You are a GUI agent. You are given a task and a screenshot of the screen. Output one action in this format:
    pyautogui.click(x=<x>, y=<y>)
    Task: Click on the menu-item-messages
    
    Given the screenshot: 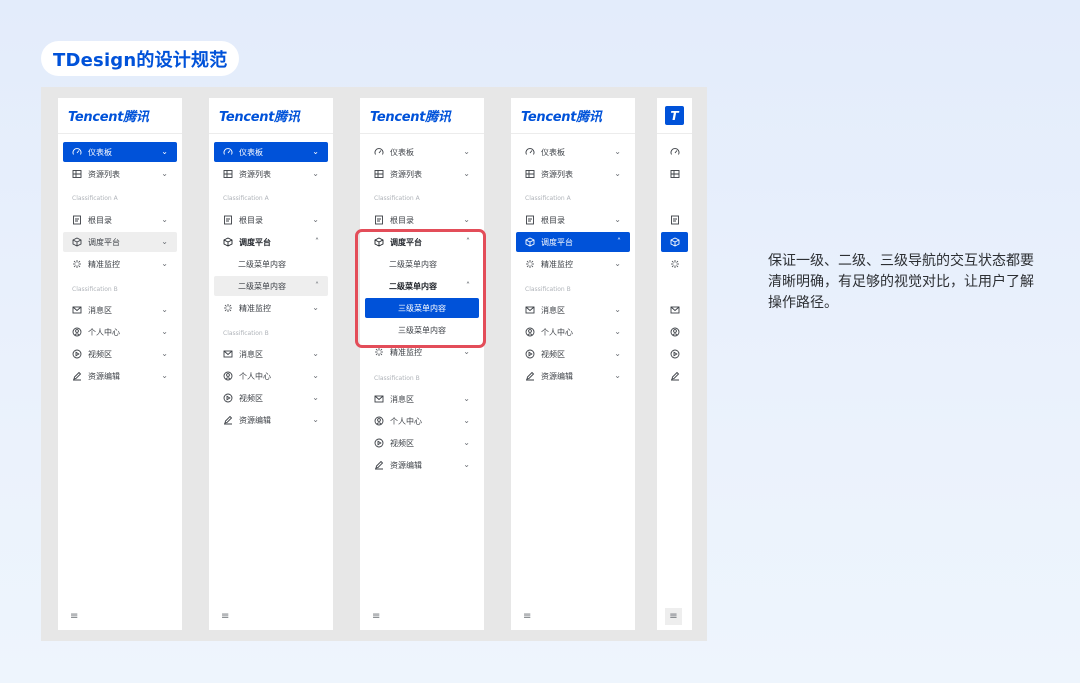 What is the action you would take?
    pyautogui.click(x=674, y=310)
    